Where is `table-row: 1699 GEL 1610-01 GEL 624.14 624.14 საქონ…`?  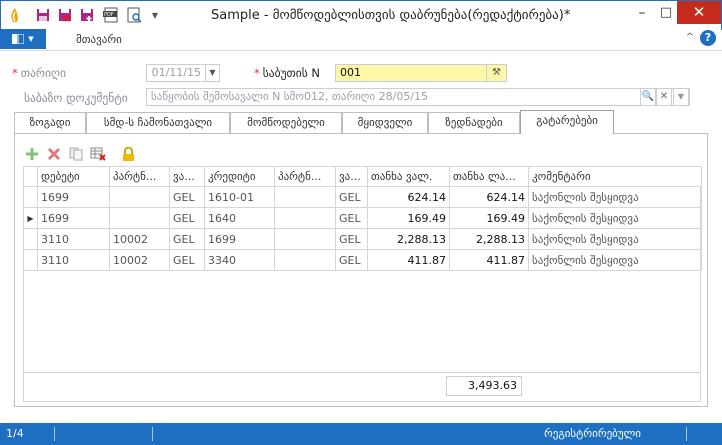 table-row: 1699 GEL 1610-01 GEL 624.14 624.14 საქონ… is located at coordinates (362, 197).